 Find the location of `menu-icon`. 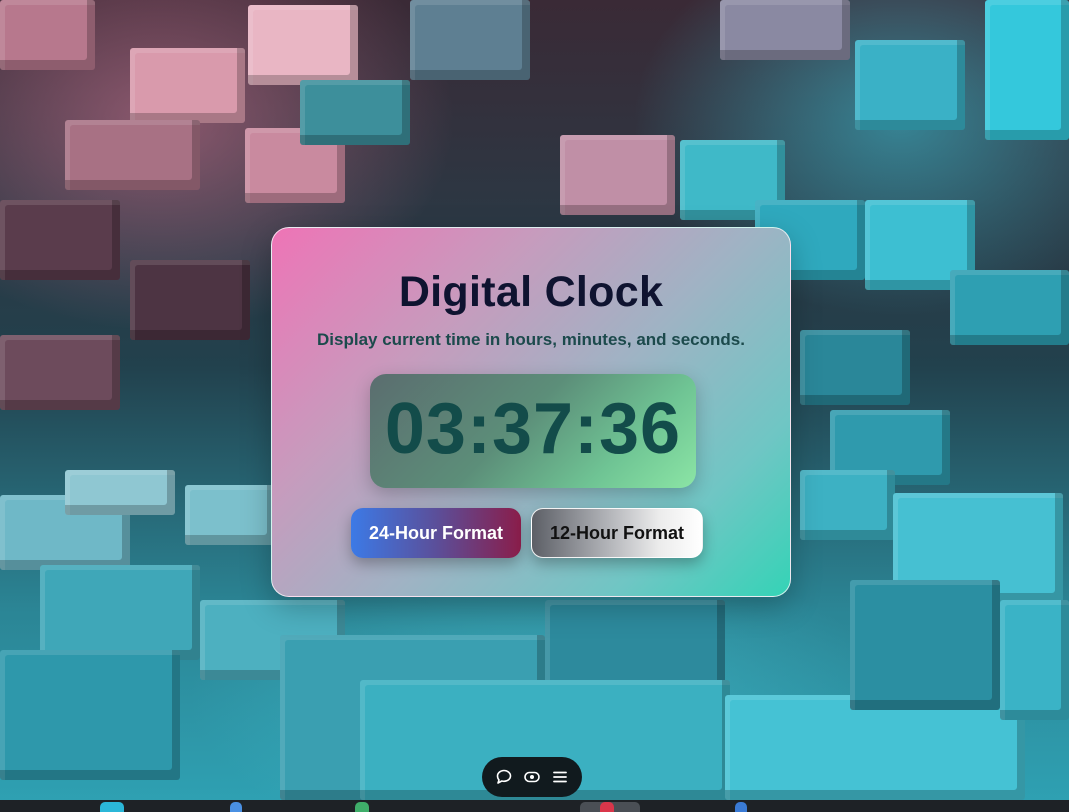

menu-icon is located at coordinates (560, 777).